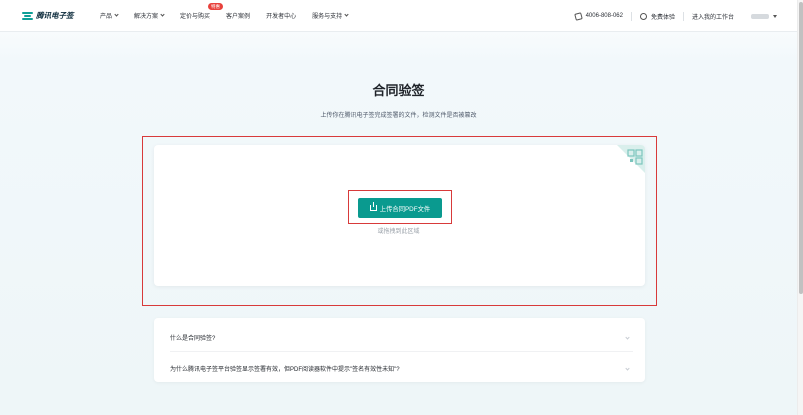 This screenshot has height=415, width=803. What do you see at coordinates (398, 232) in the screenshot?
I see `drag-hint: 或拖拽到此区域` at bounding box center [398, 232].